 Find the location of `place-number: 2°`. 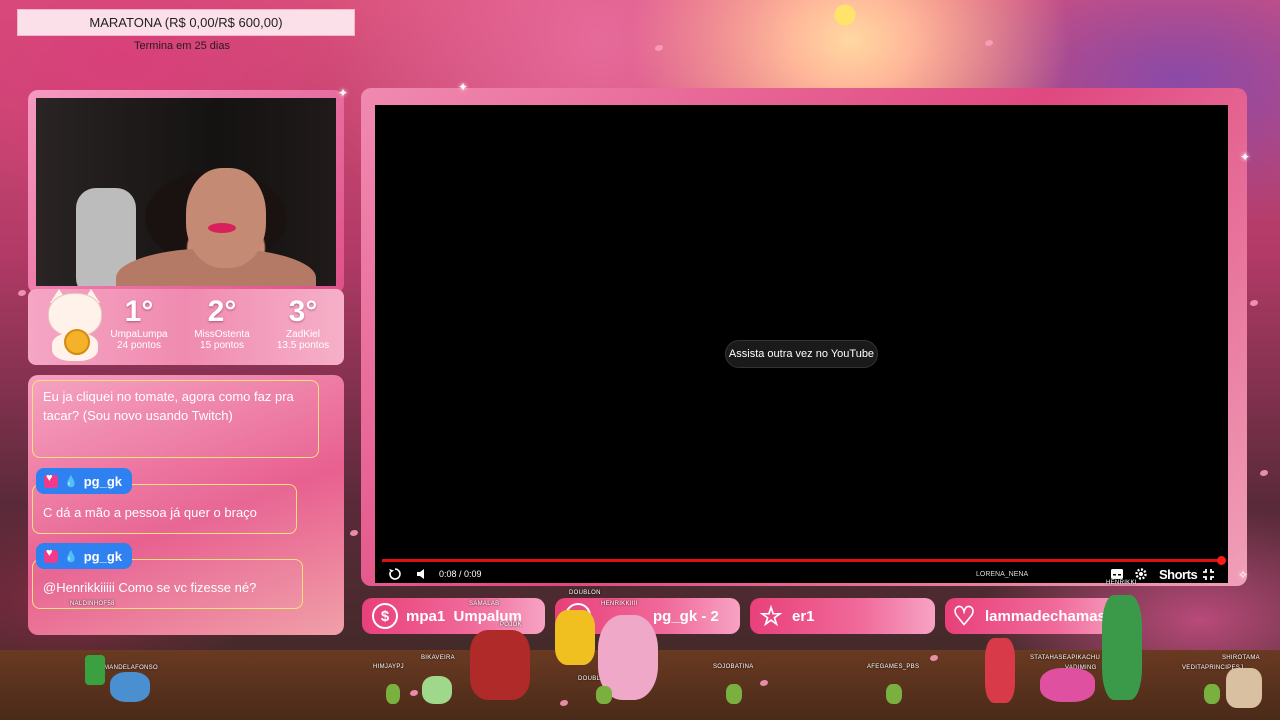

place-number: 2° is located at coordinates (222, 311).